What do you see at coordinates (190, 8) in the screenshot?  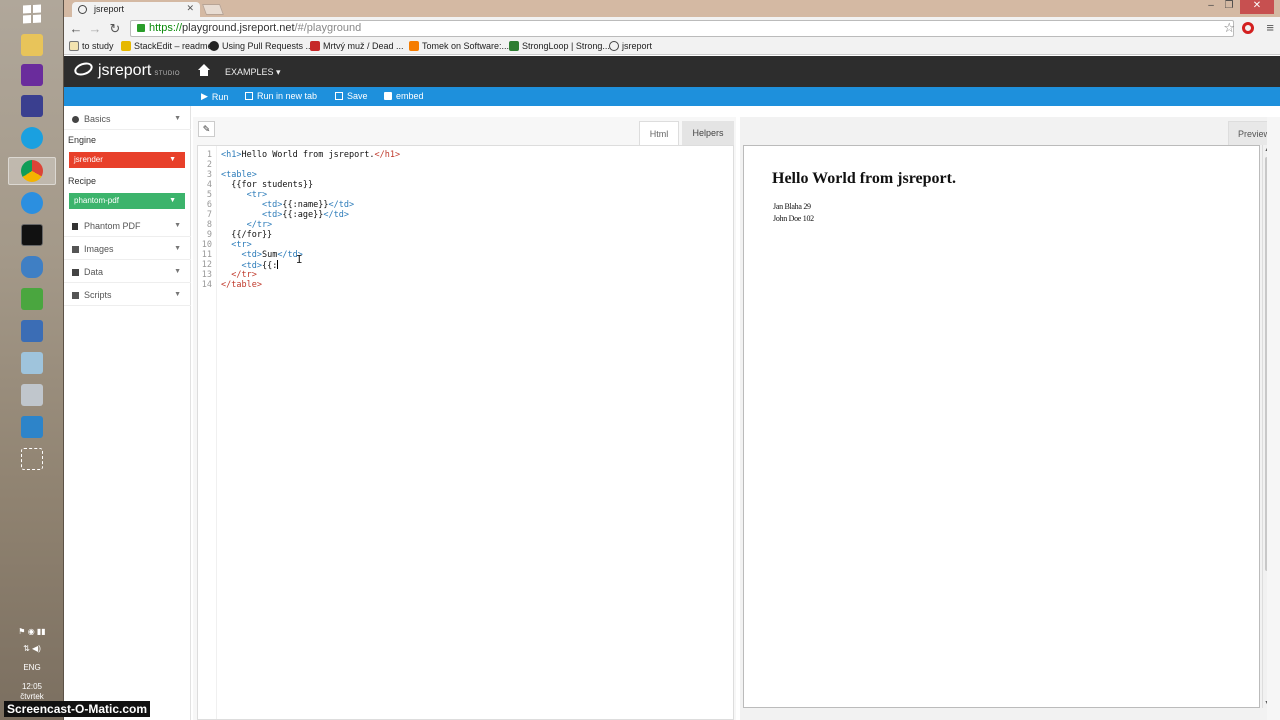 I see `close-tab-icon: ✕` at bounding box center [190, 8].